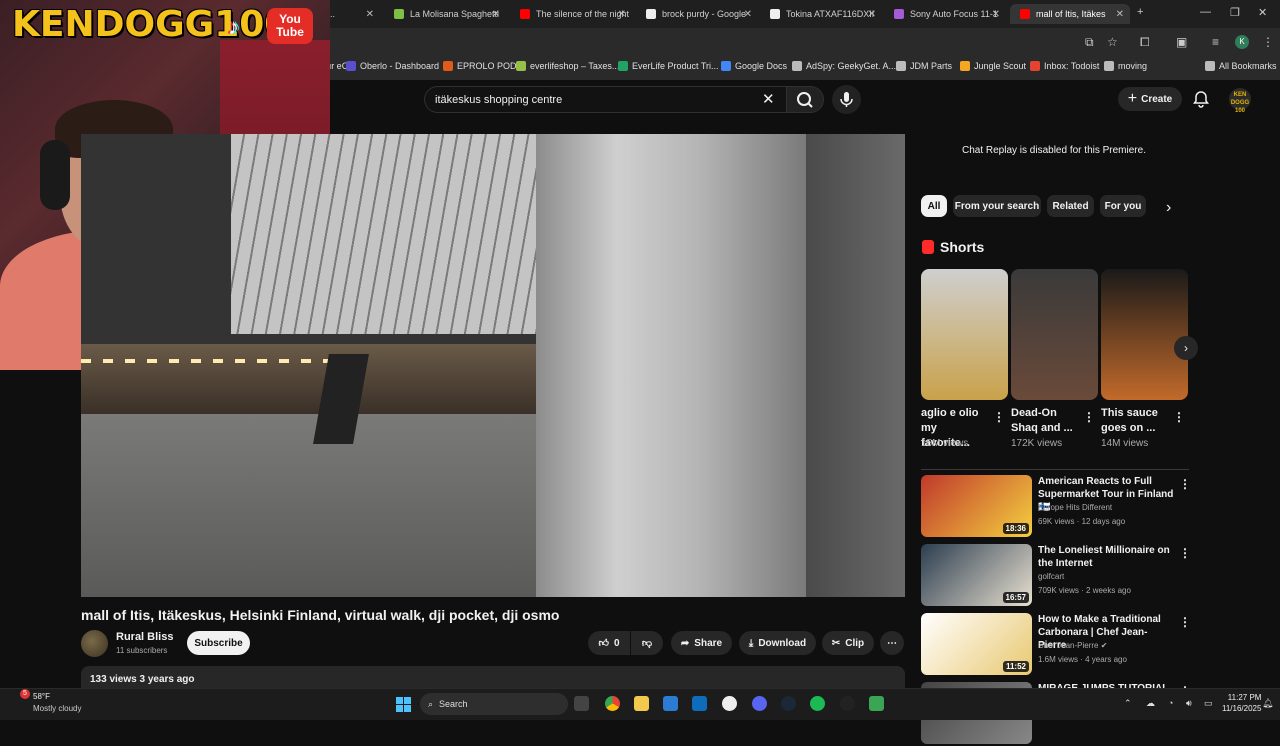 Image resolution: width=1280 pixels, height=746 pixels. I want to click on more-actions-button: ⋯, so click(892, 643).